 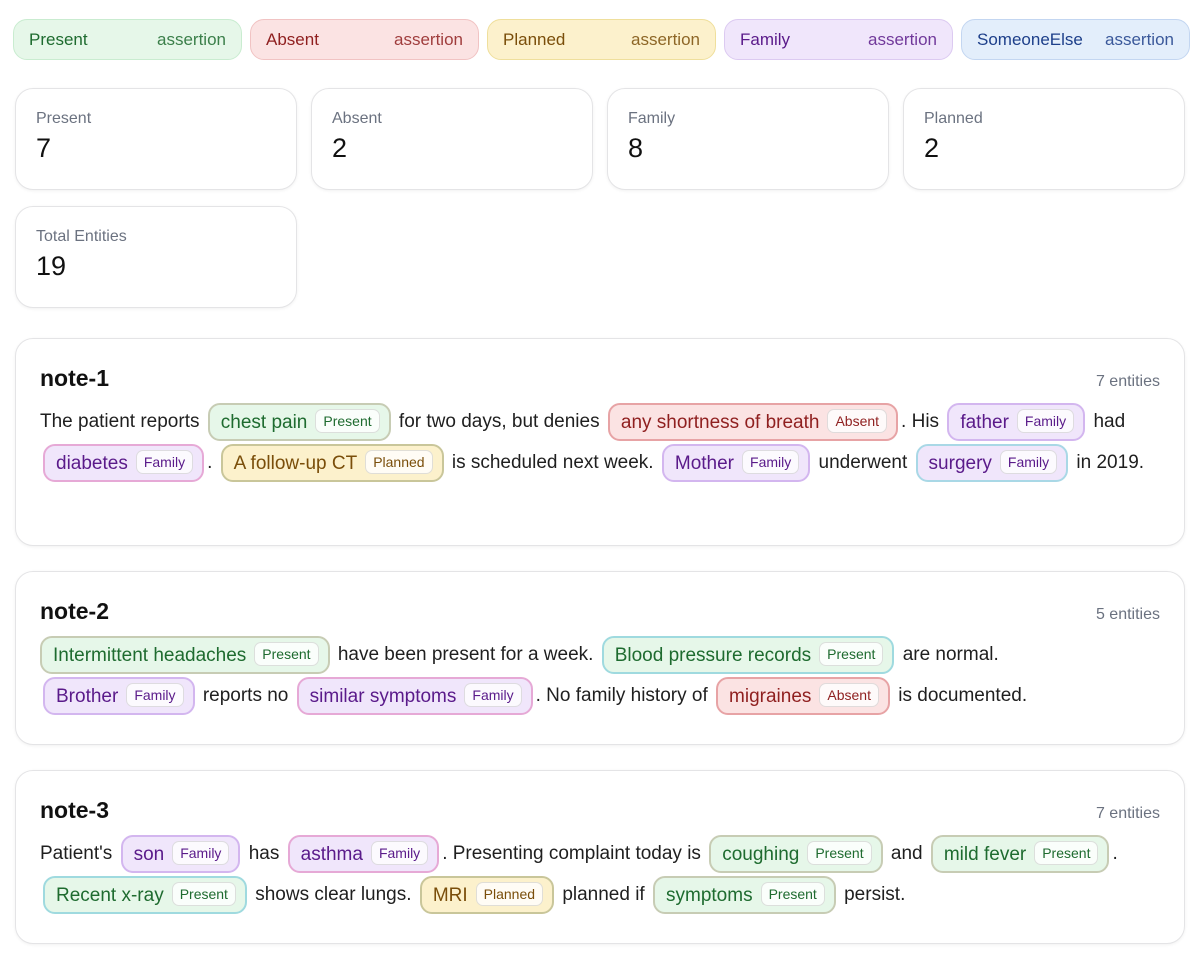 I want to click on legend-someone-else: SomeoneElse assertion, so click(x=1075, y=39).